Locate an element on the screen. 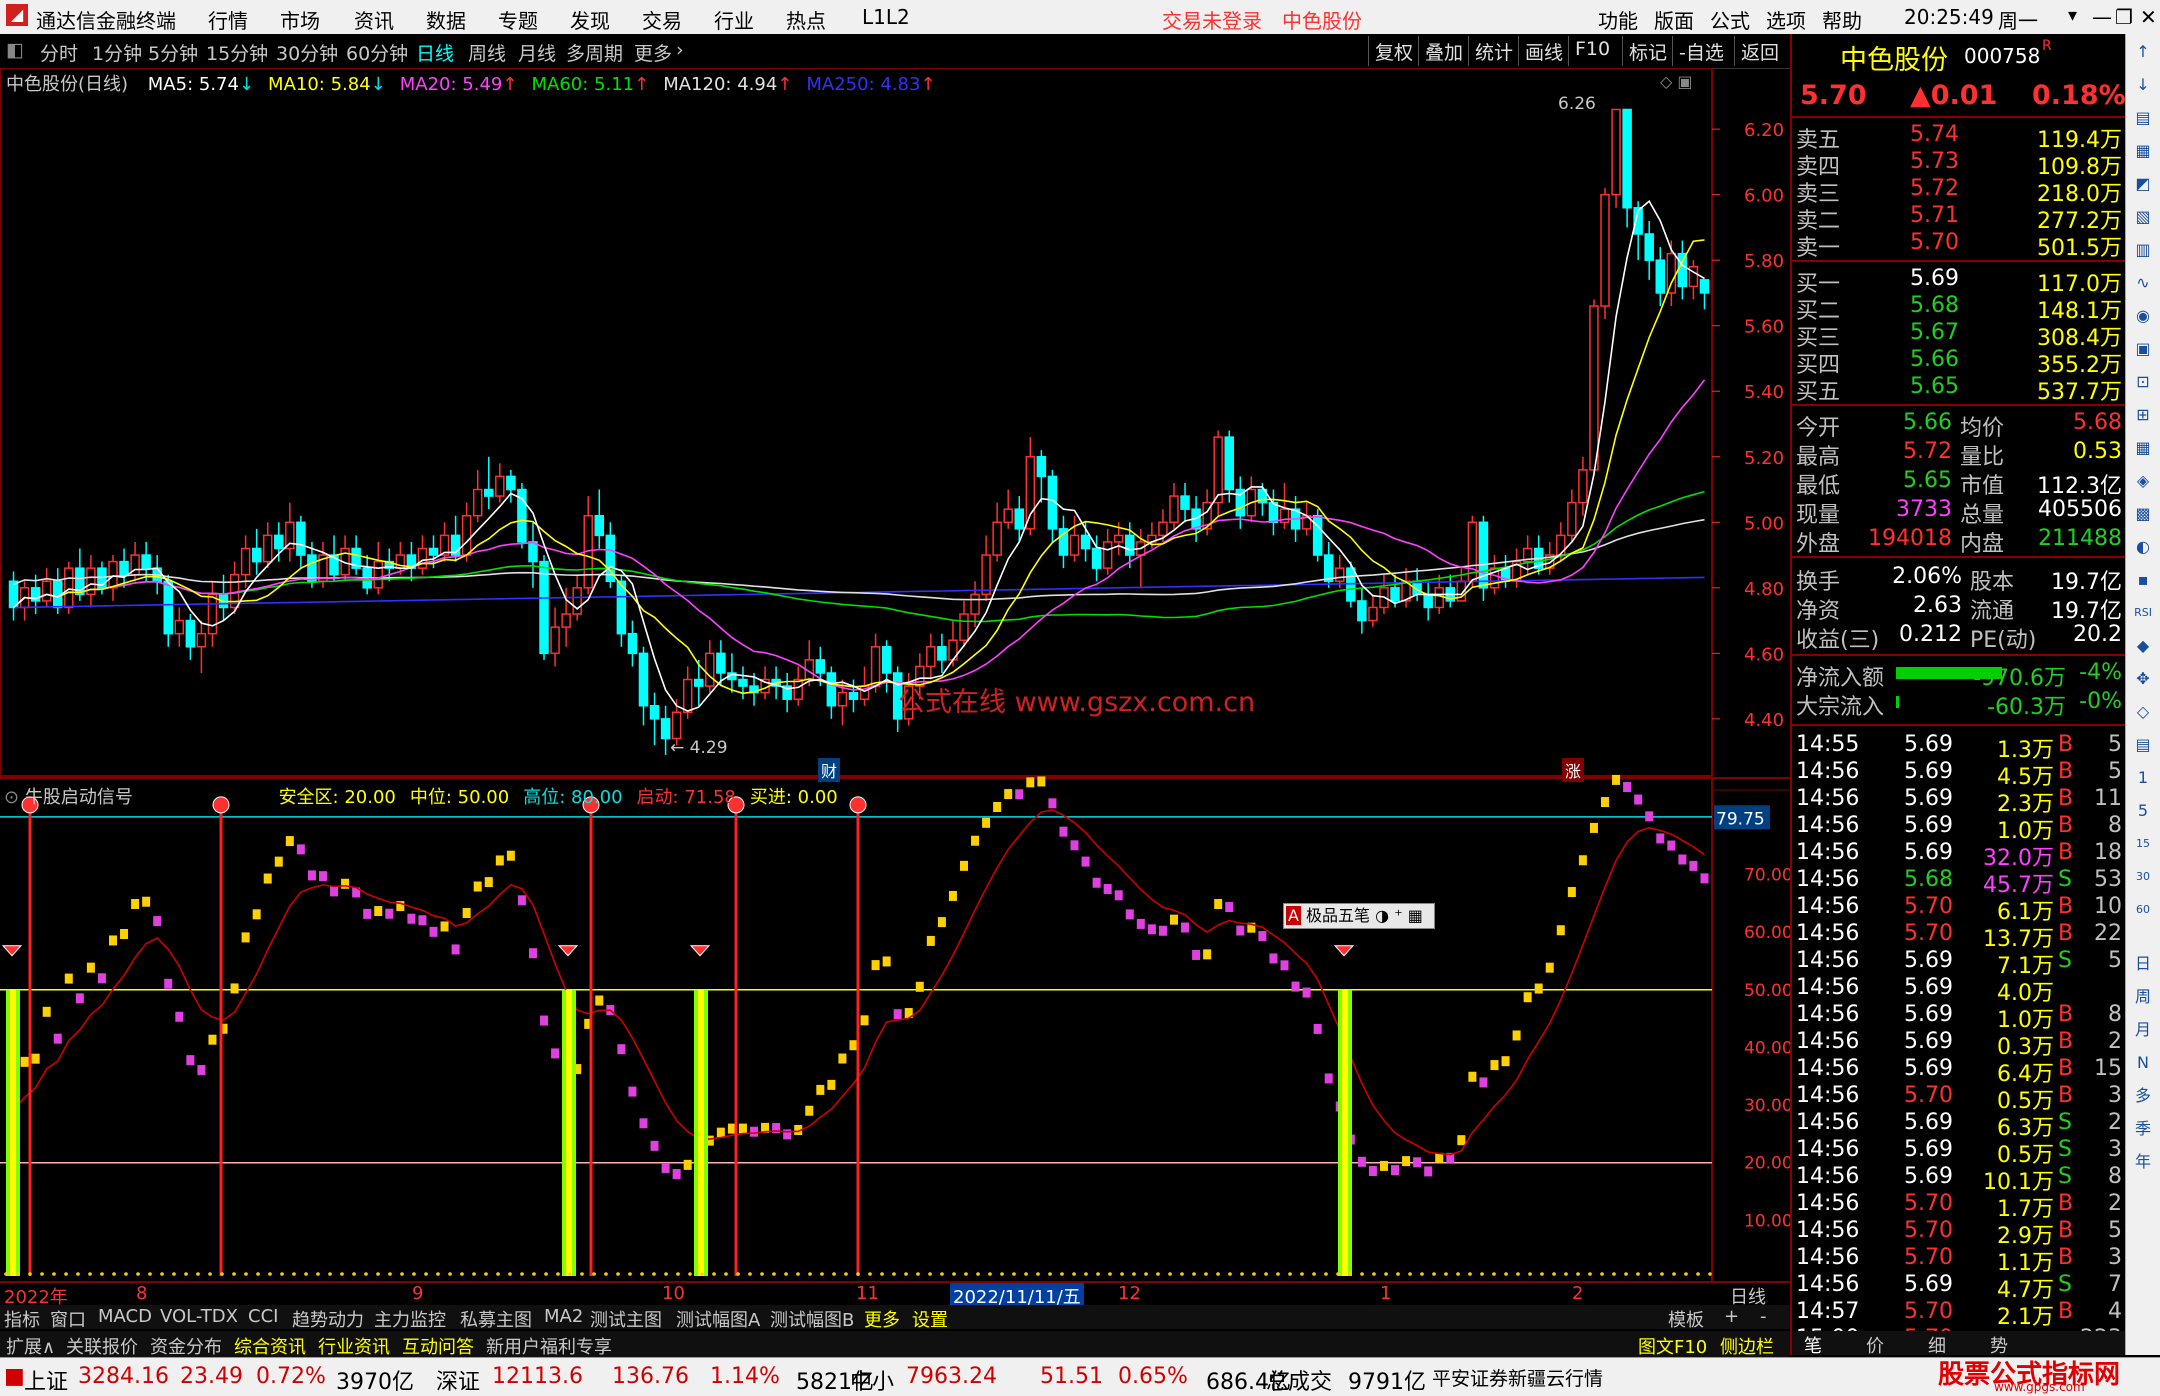  right-menu-item: 公式 is located at coordinates (1730, 19).